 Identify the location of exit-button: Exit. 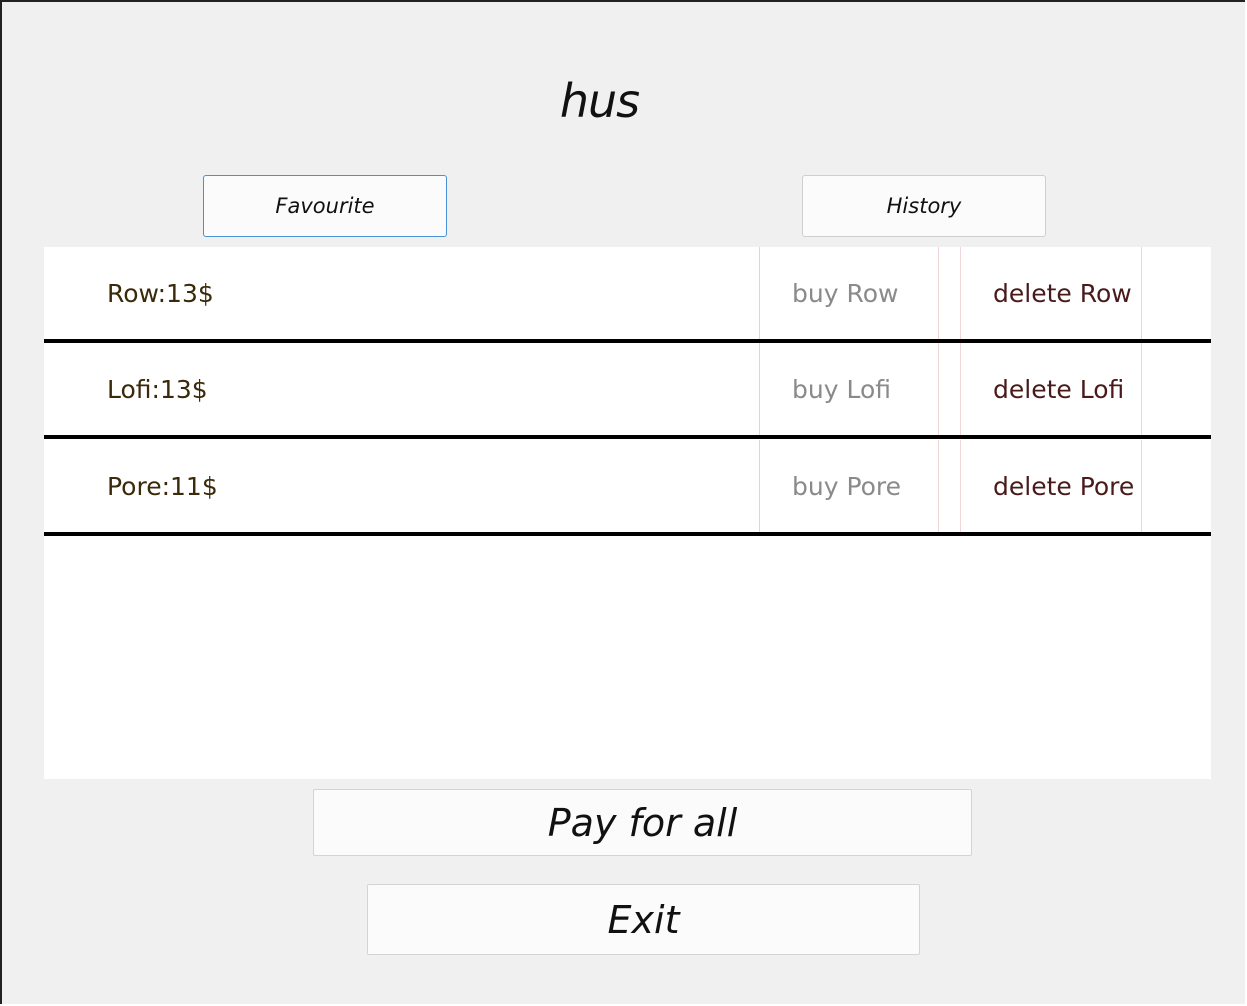
(643, 919).